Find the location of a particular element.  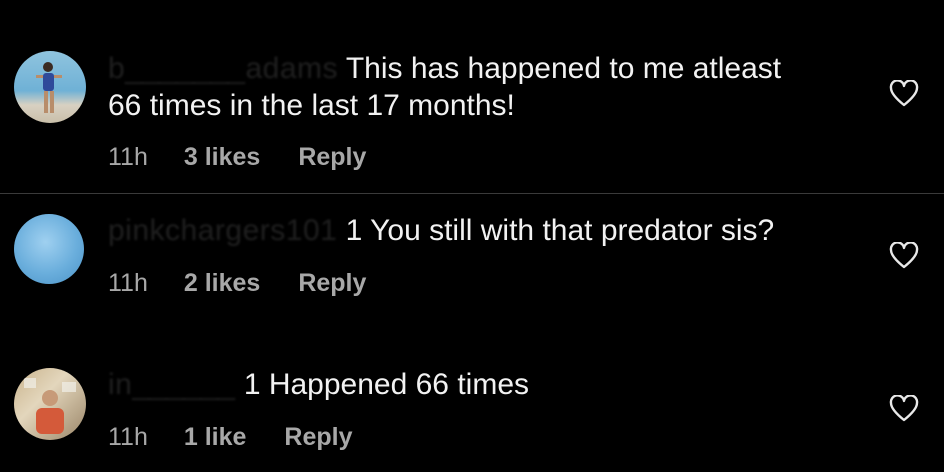

comment-meta: 11h 1 like Reply is located at coordinates (230, 437).